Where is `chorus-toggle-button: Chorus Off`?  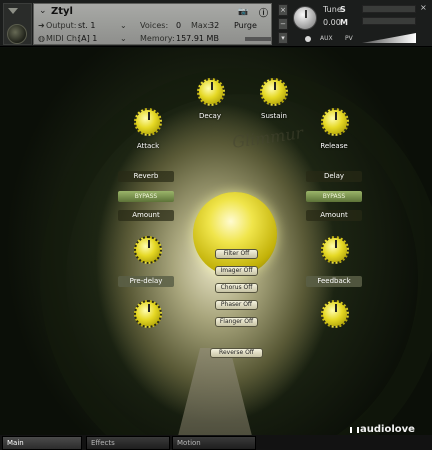 chorus-toggle-button: Chorus Off is located at coordinates (236, 288).